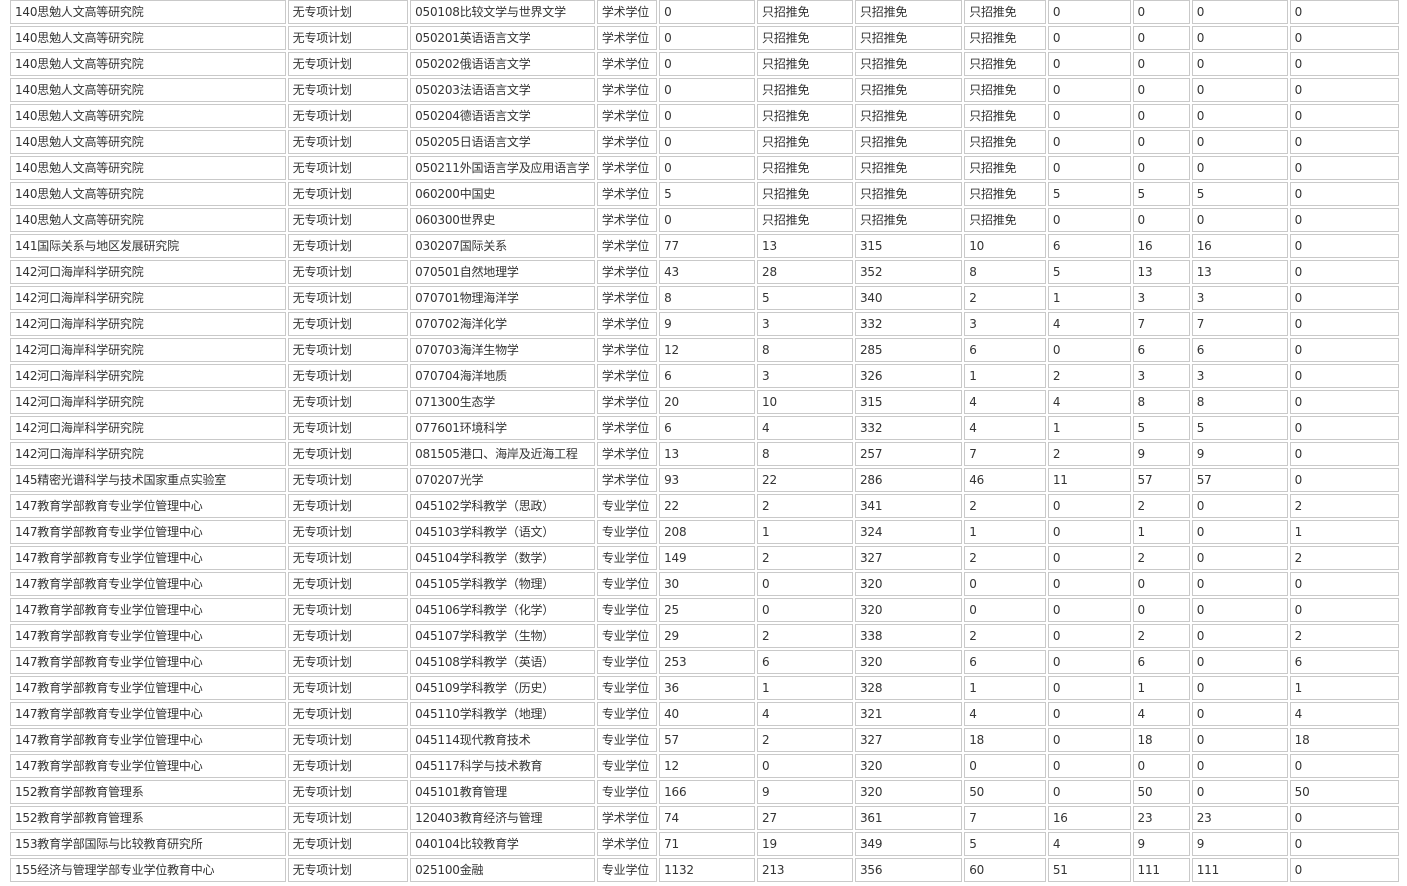 The width and height of the screenshot is (1407, 886). Describe the element at coordinates (502, 766) in the screenshot. I see `major-cell: 045117科学与技术教育` at that location.